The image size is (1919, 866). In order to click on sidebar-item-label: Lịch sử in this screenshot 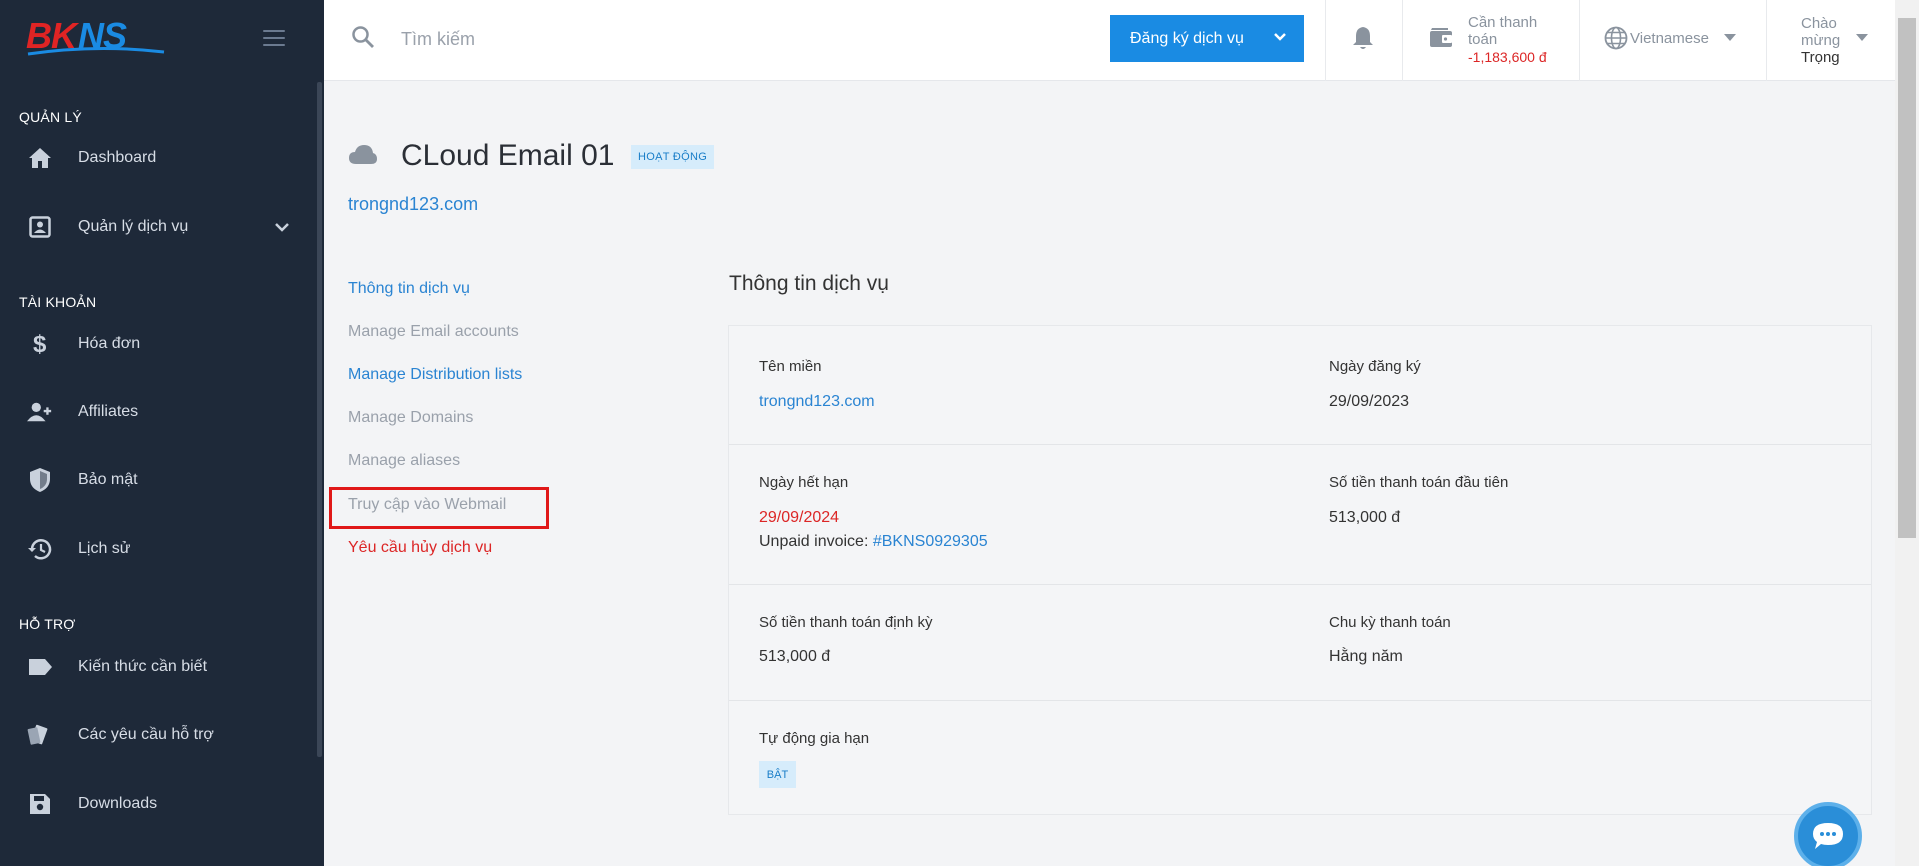, I will do `click(104, 548)`.